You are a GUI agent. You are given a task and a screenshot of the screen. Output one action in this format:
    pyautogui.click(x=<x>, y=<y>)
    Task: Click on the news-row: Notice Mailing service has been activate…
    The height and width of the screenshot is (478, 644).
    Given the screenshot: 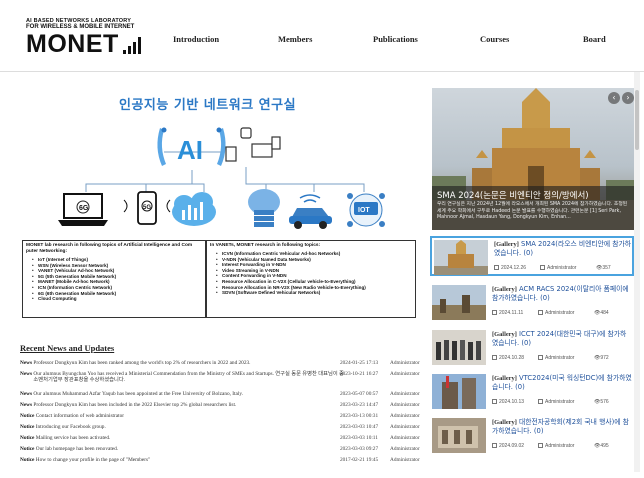 What is the action you would take?
    pyautogui.click(x=224, y=440)
    